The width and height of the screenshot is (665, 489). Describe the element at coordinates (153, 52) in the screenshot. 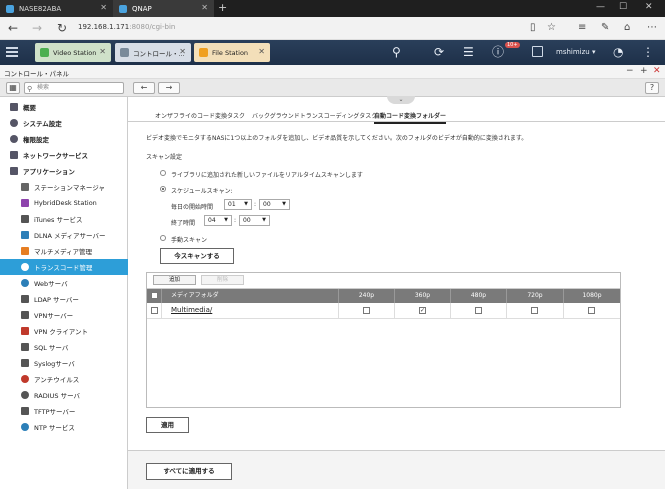

I see `app-tab-control-panel: コントロール・... ✕` at that location.